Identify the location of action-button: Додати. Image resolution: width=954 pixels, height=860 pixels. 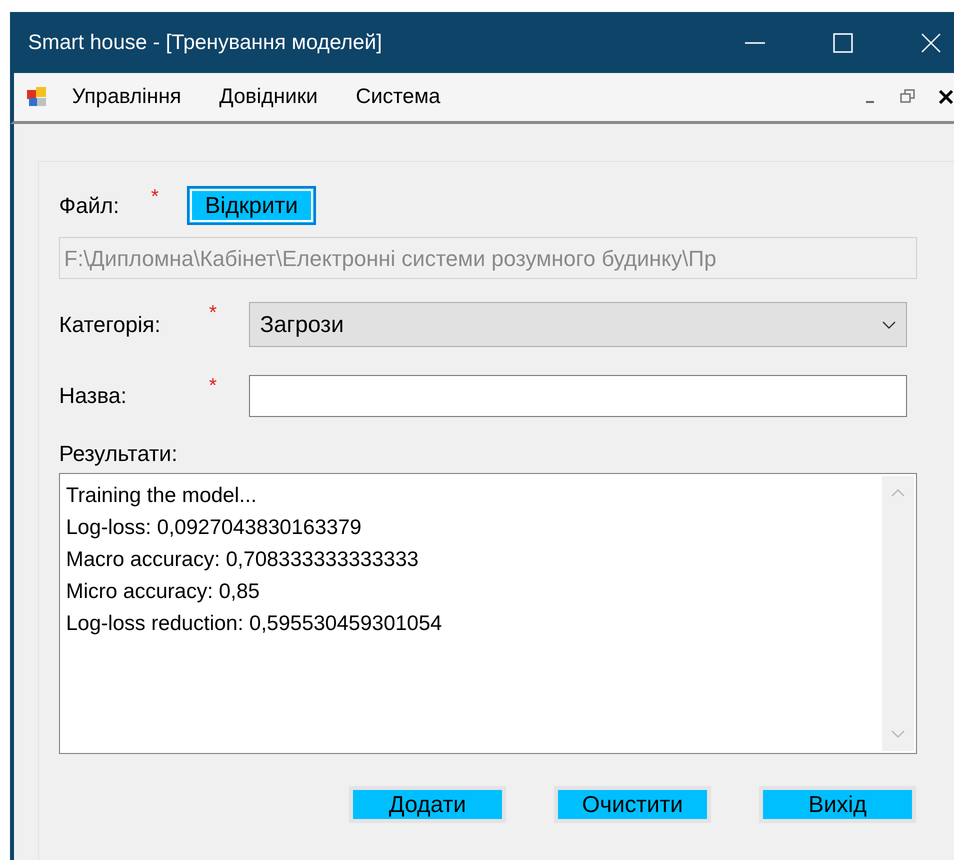
(427, 804).